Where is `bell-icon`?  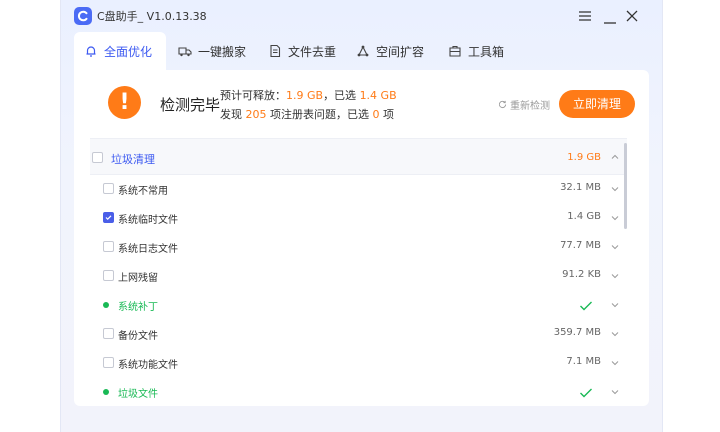
bell-icon is located at coordinates (91, 51).